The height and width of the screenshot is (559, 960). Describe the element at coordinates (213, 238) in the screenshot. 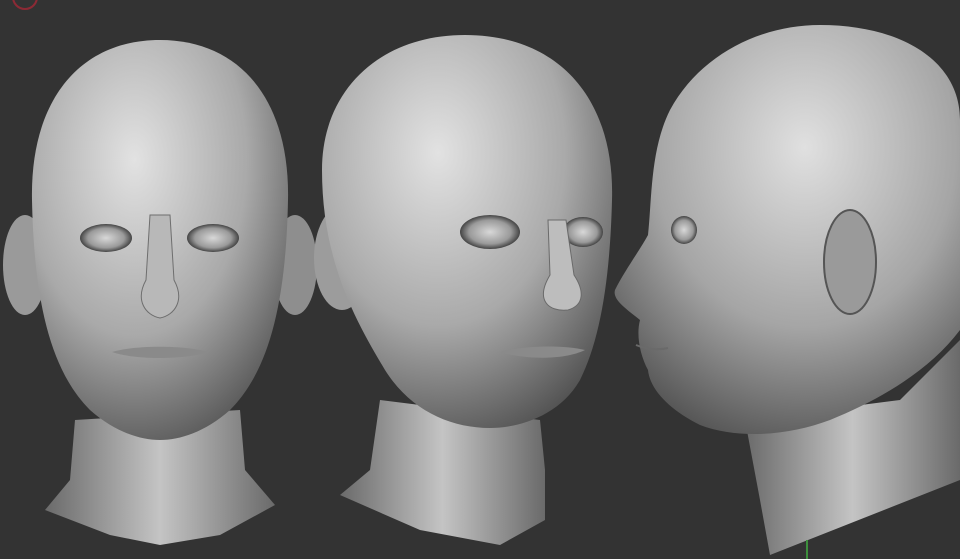

I see `eye-right` at that location.